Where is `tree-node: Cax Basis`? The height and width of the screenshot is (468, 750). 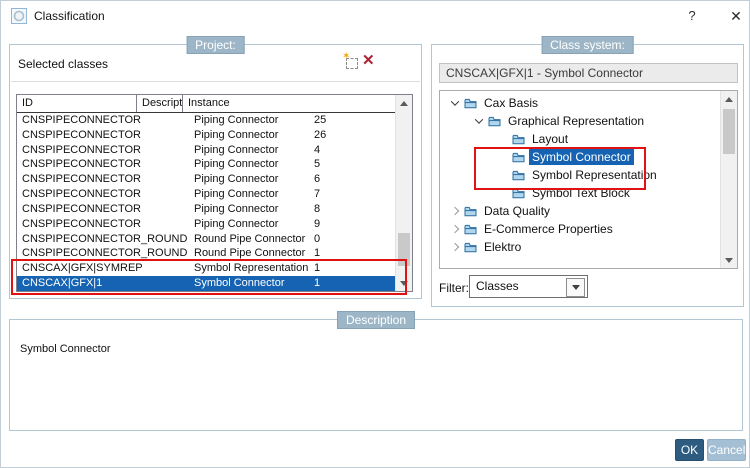 tree-node: Cax Basis is located at coordinates (580, 103).